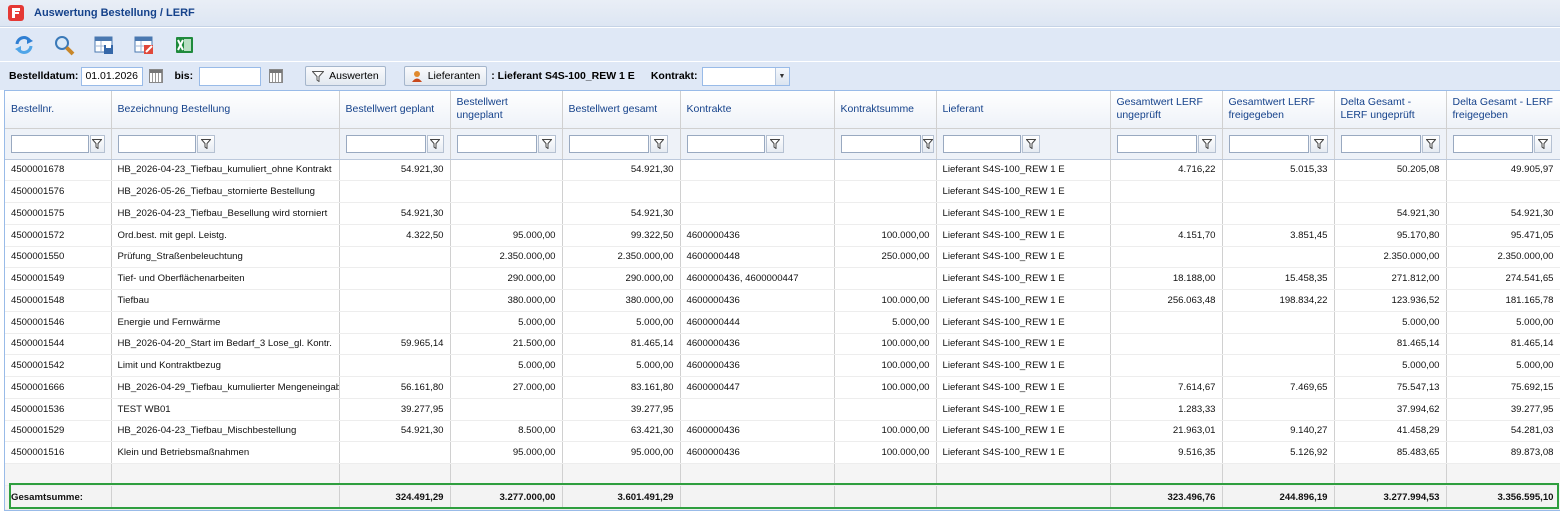 The width and height of the screenshot is (1560, 511). Describe the element at coordinates (506, 235) in the screenshot. I see `table-cell: 95.000,00` at that location.